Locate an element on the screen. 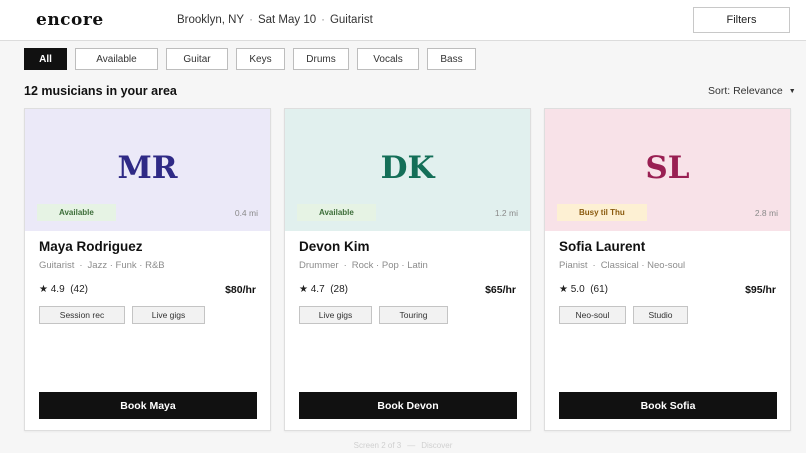 Image resolution: width=806 pixels, height=453 pixels. caret-down-icon: ▼ is located at coordinates (792, 91).